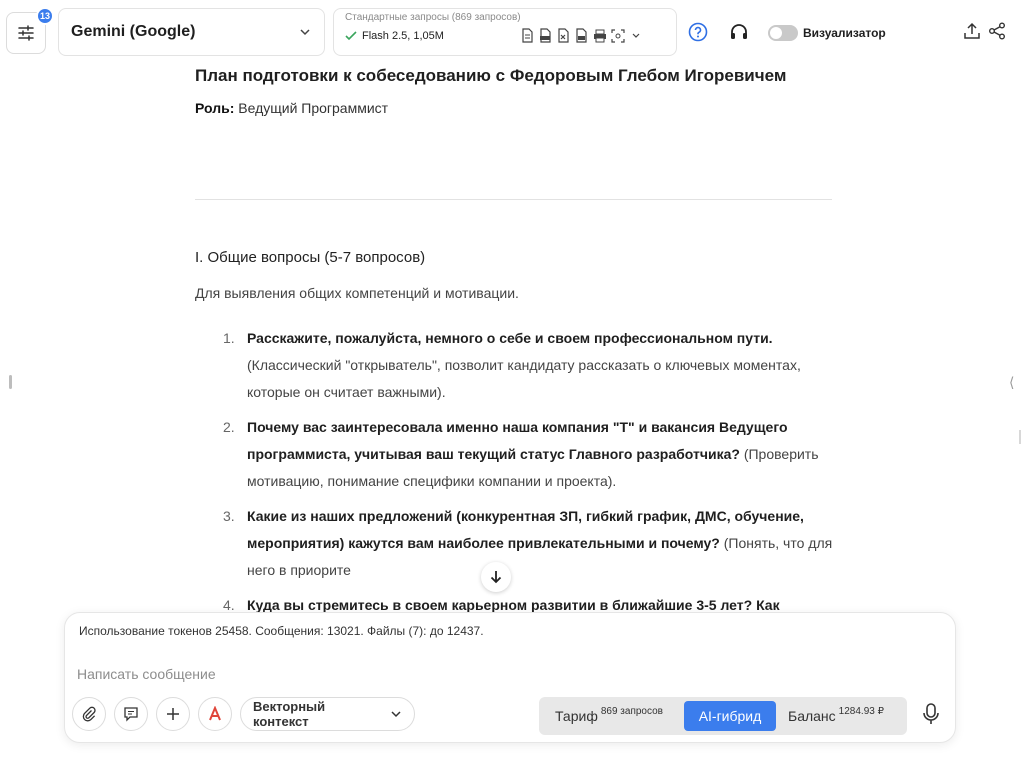 Image resolution: width=1024 pixels, height=766 pixels. I want to click on prompt-templates-button, so click(131, 714).